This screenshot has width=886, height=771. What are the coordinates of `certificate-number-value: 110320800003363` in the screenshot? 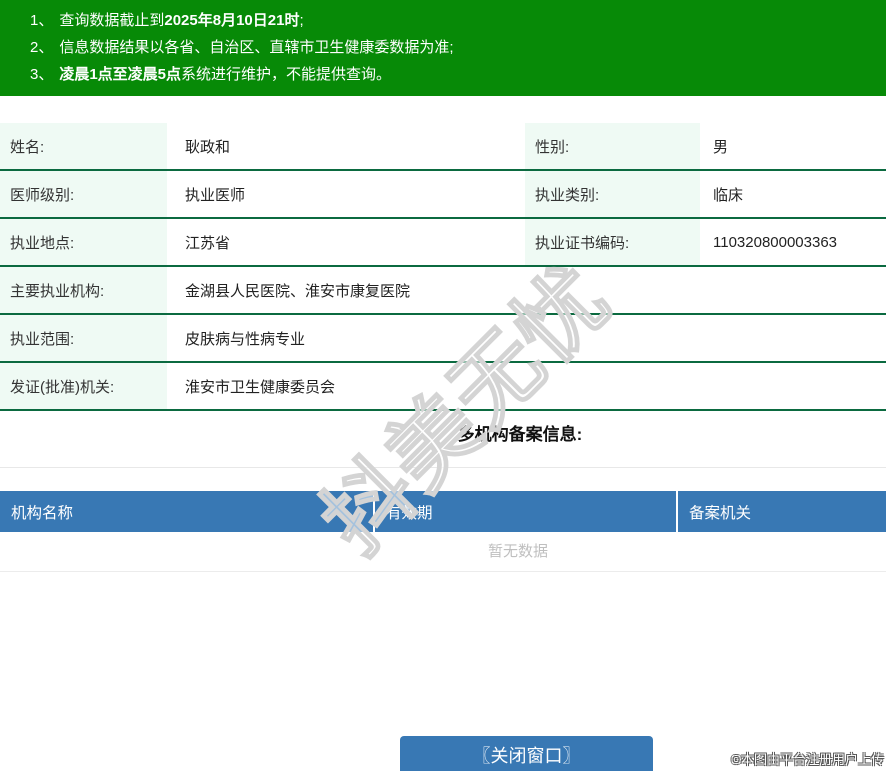 It's located at (775, 242).